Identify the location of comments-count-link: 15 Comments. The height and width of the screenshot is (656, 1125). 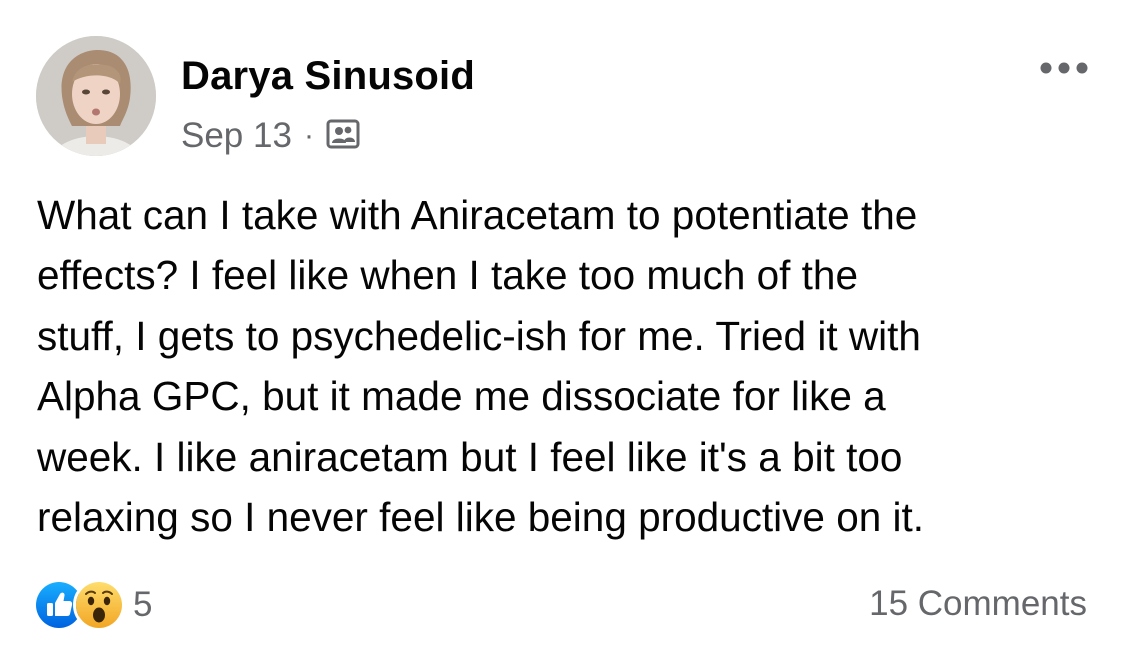
(978, 604).